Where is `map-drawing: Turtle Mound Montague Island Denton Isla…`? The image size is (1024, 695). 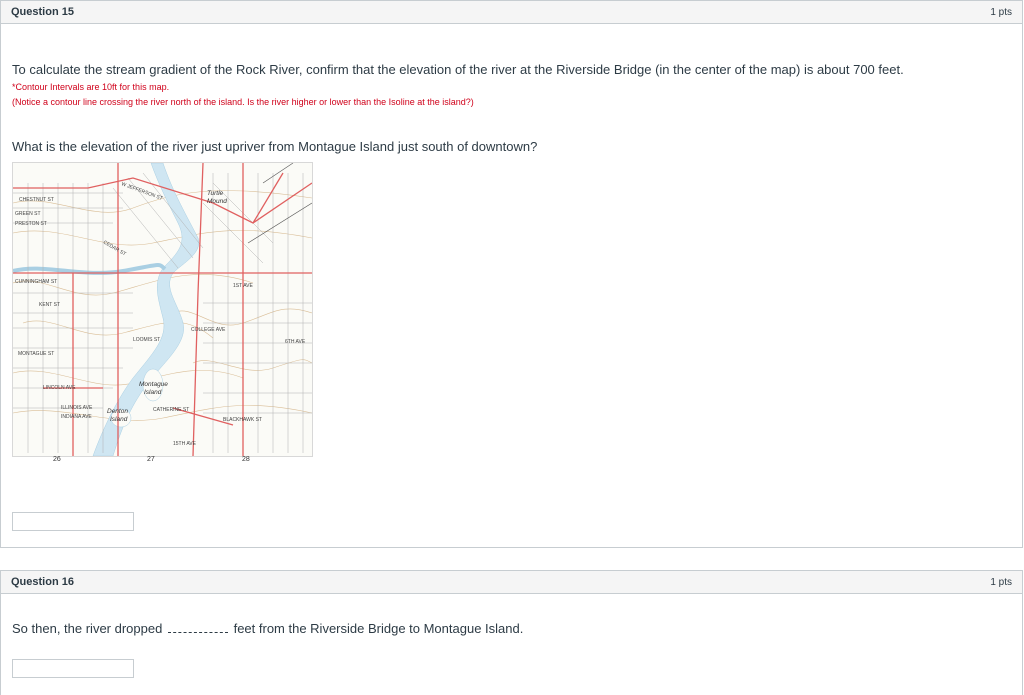 map-drawing: Turtle Mound Montague Island Denton Isla… is located at coordinates (162, 309).